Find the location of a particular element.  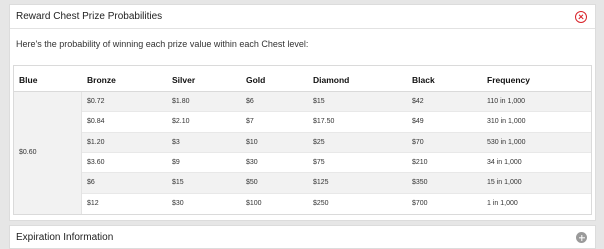

silver-cell: $2.10 is located at coordinates (181, 122).